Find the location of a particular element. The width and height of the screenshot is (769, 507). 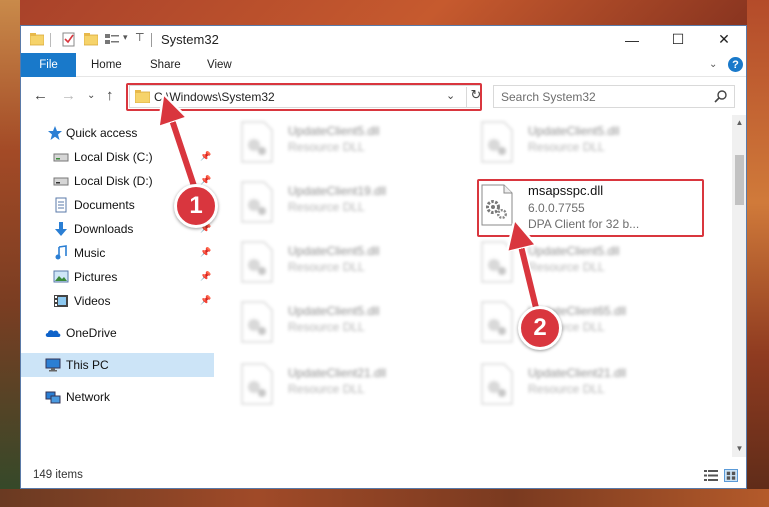

customize-toolbar-icon is located at coordinates (113, 39).